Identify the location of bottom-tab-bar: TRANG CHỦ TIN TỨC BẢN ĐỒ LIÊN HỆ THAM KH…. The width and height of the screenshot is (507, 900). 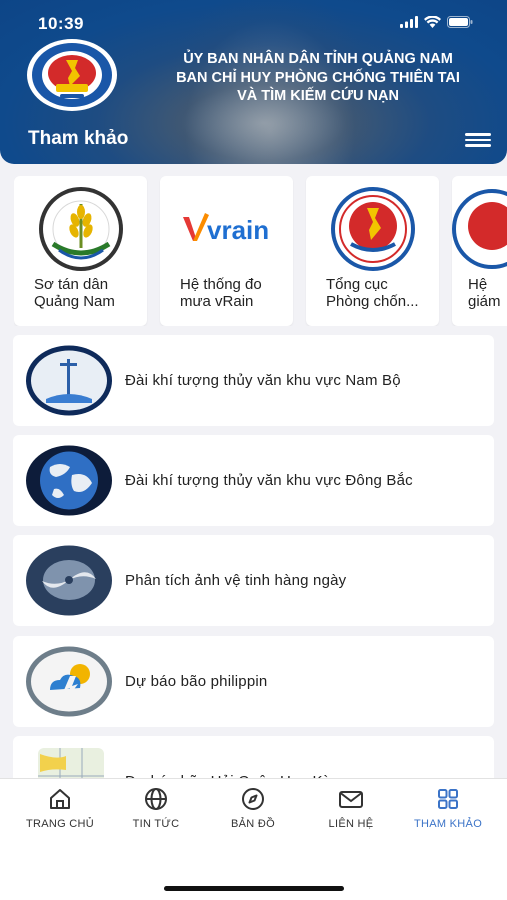
(253, 839).